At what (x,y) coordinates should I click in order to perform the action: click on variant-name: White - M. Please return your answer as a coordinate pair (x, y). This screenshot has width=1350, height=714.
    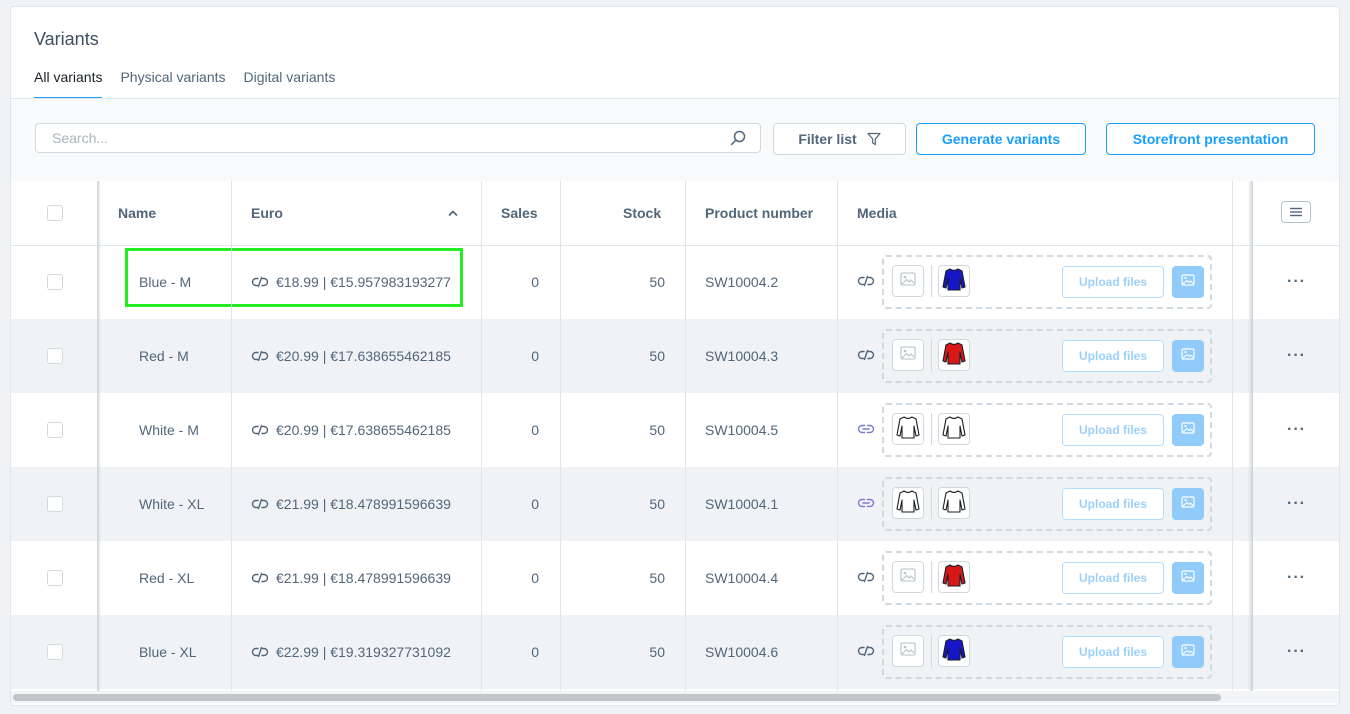
    Looking at the image, I should click on (169, 430).